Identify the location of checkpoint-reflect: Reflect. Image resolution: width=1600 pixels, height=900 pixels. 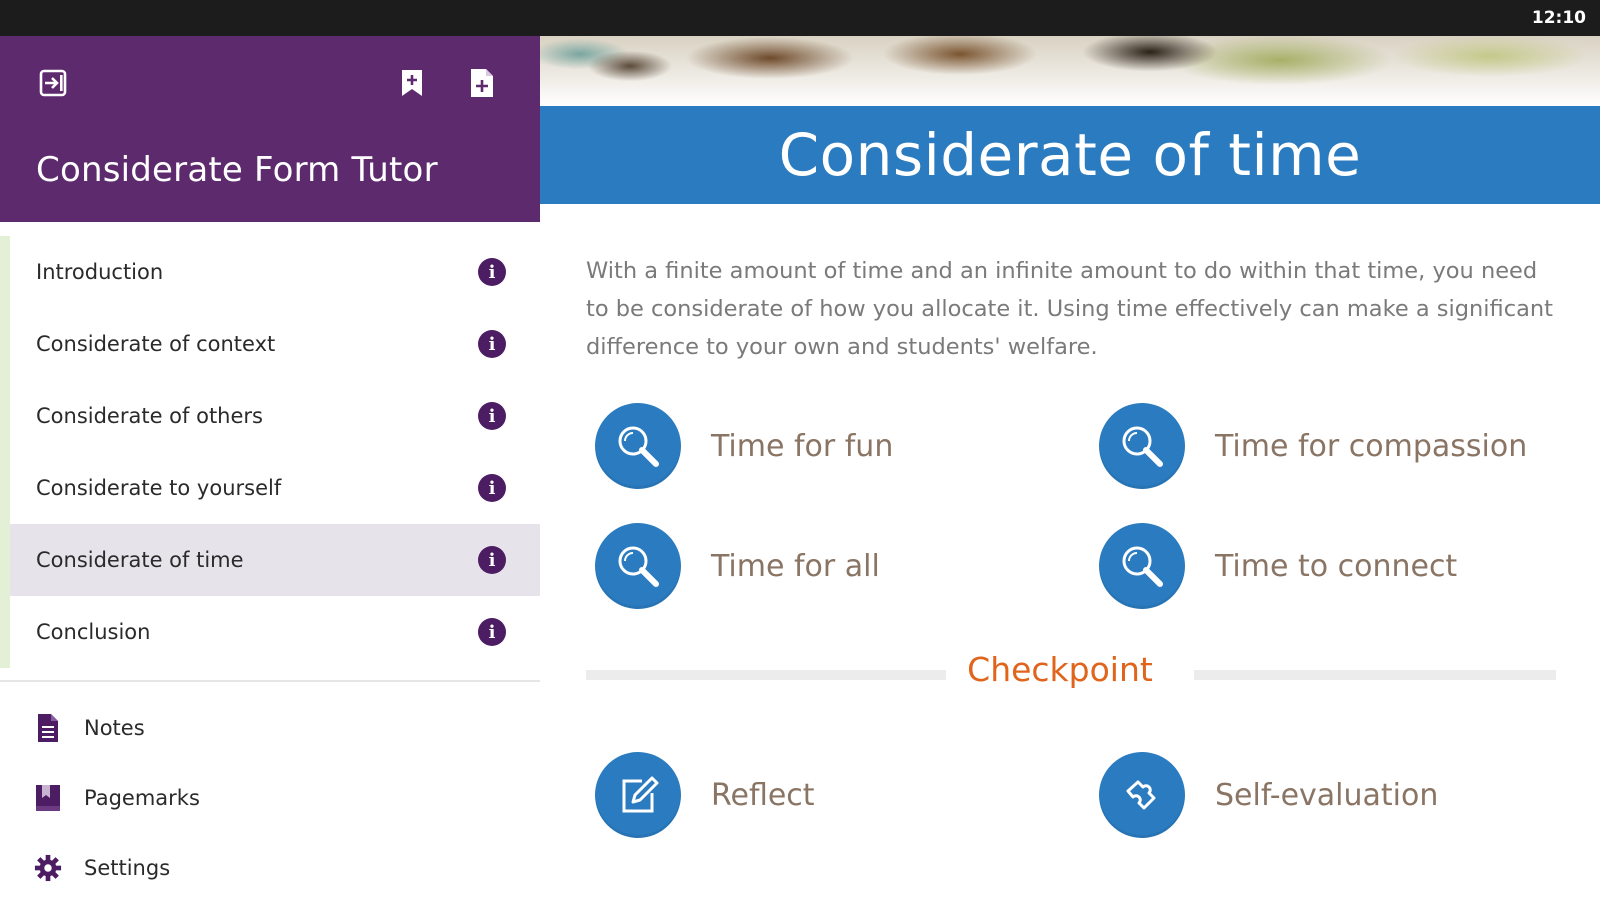
(705, 795).